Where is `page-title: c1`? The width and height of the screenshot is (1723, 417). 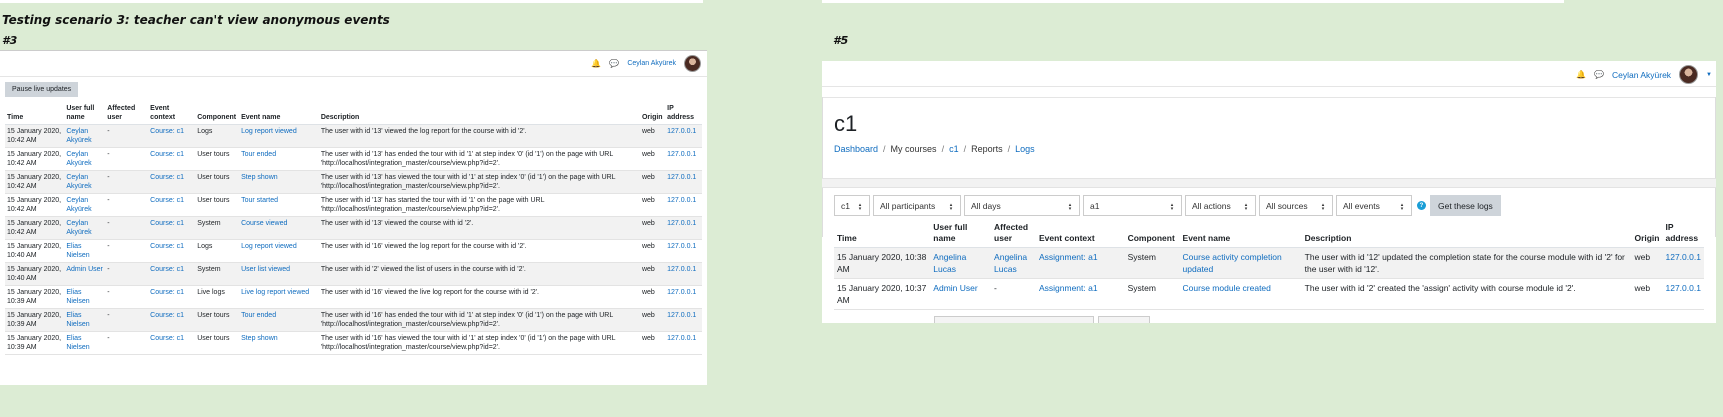
page-title: c1 is located at coordinates (846, 123).